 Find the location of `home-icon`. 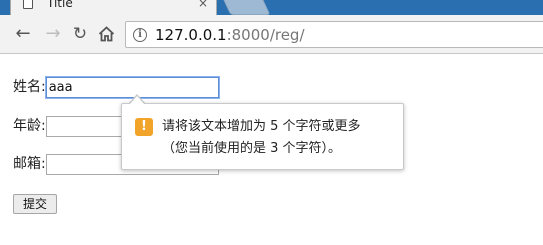

home-icon is located at coordinates (106, 34).